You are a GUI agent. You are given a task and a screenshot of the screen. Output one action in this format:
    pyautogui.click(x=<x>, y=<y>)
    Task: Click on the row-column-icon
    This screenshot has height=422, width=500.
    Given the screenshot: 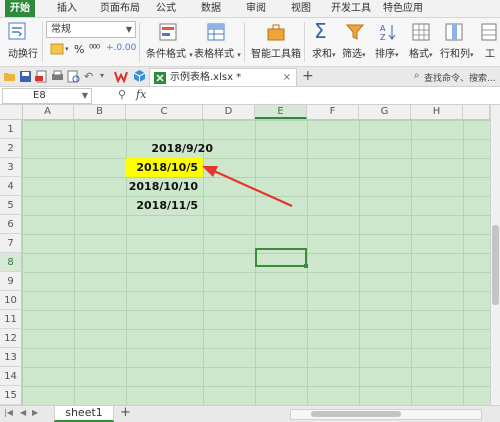 What is the action you would take?
    pyautogui.click(x=454, y=32)
    